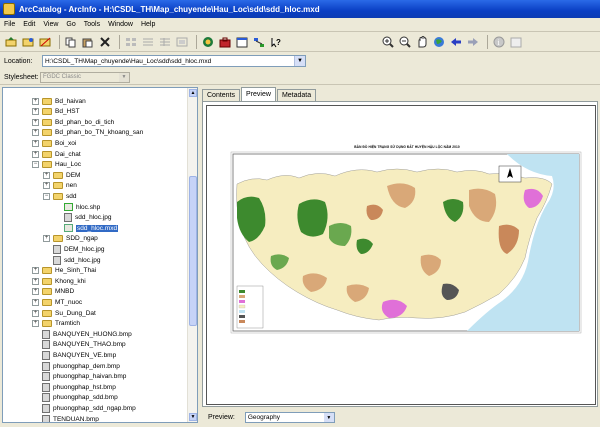 This screenshot has height=427, width=600. What do you see at coordinates (165, 42) in the screenshot?
I see `details-icon` at bounding box center [165, 42].